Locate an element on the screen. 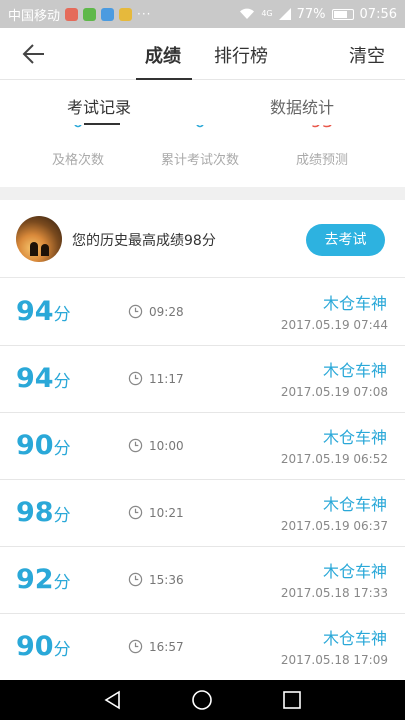 The width and height of the screenshot is (405, 720). clear-button: 清空 is located at coordinates (367, 55).